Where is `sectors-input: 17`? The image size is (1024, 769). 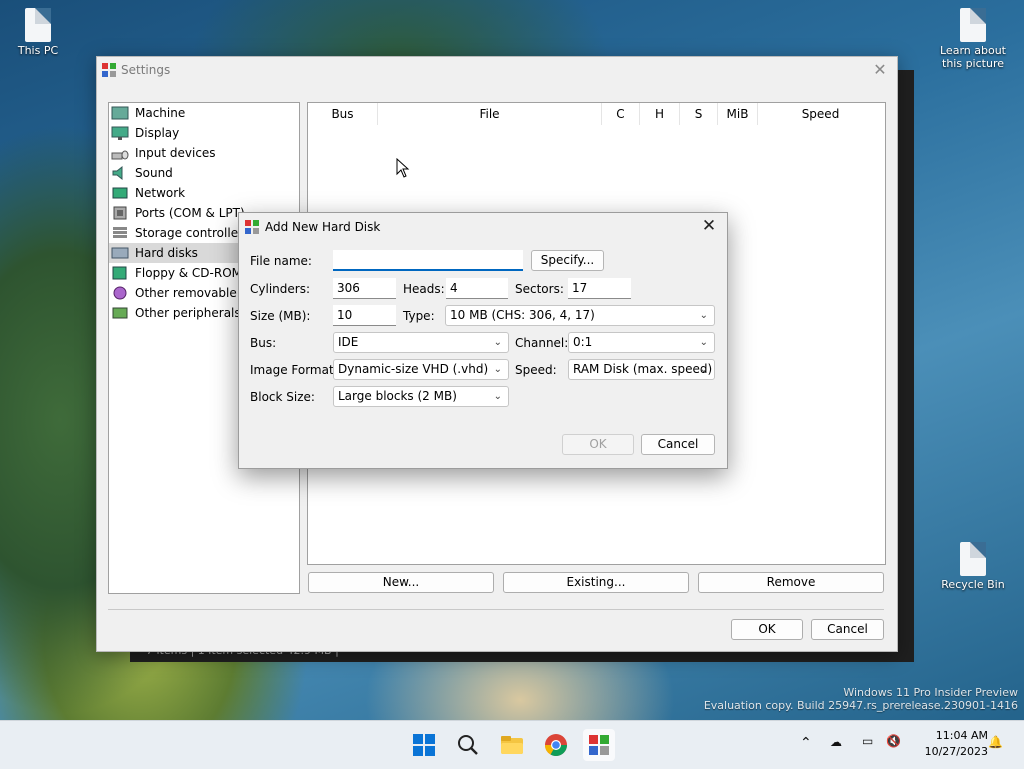
sectors-input: 17 is located at coordinates (599, 288).